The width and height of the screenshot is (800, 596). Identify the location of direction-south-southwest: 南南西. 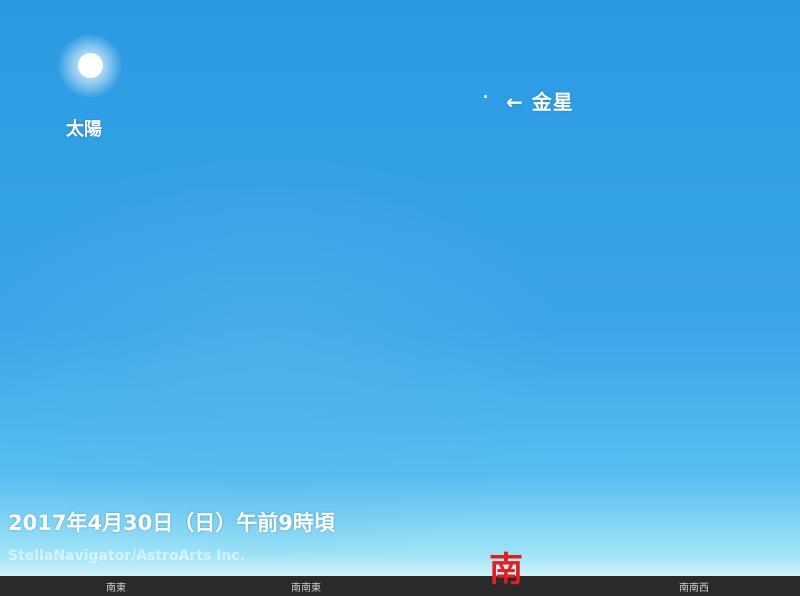
(694, 588).